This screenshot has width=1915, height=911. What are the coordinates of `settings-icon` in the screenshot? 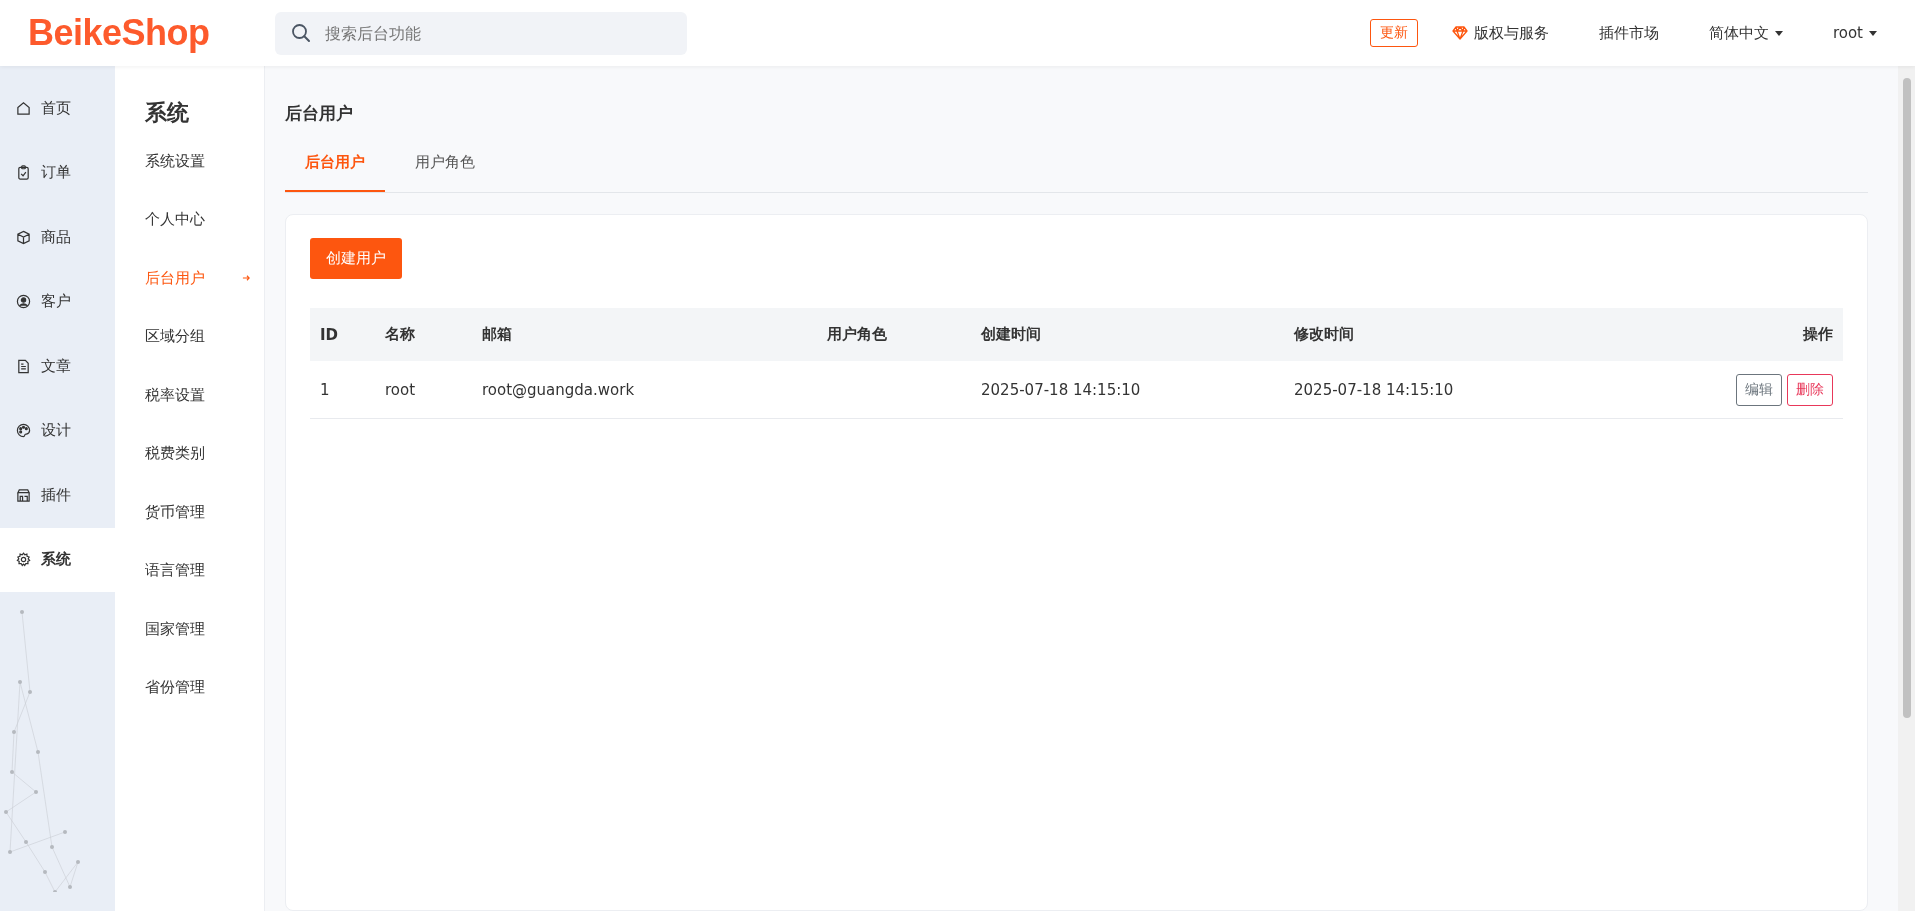 It's located at (23, 560).